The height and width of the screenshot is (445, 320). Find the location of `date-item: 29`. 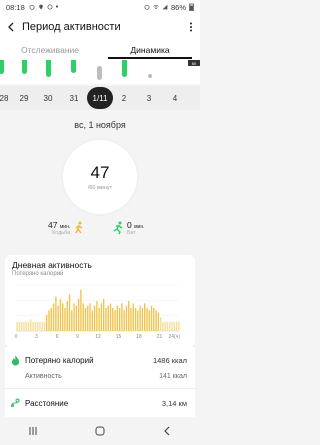

date-item: 29 is located at coordinates (24, 98).